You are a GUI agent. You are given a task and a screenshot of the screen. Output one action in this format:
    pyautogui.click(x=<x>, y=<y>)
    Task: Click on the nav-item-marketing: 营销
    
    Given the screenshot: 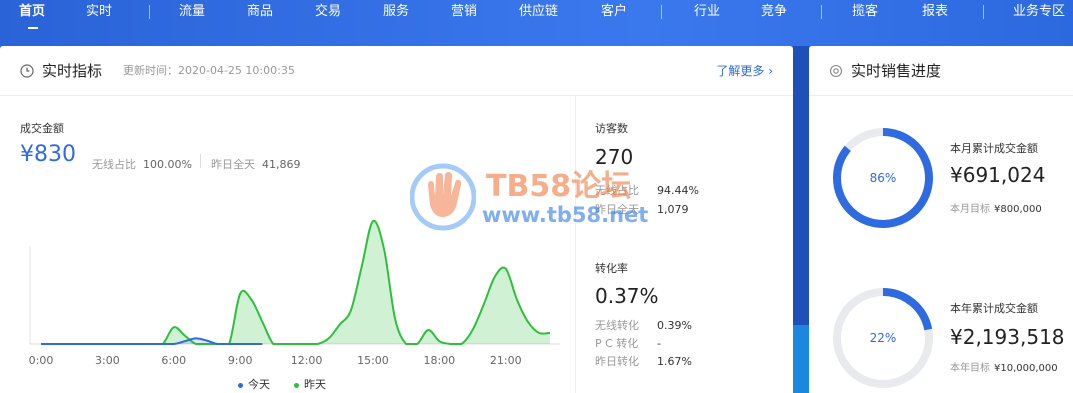 What is the action you would take?
    pyautogui.click(x=464, y=12)
    